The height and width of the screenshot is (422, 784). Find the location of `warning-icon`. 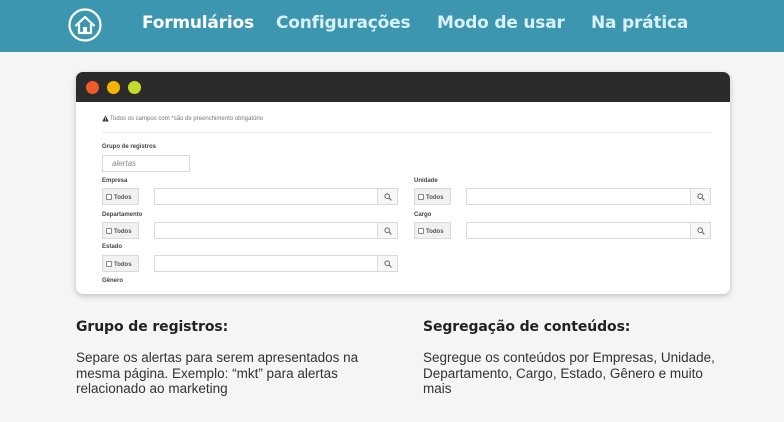

warning-icon is located at coordinates (105, 118).